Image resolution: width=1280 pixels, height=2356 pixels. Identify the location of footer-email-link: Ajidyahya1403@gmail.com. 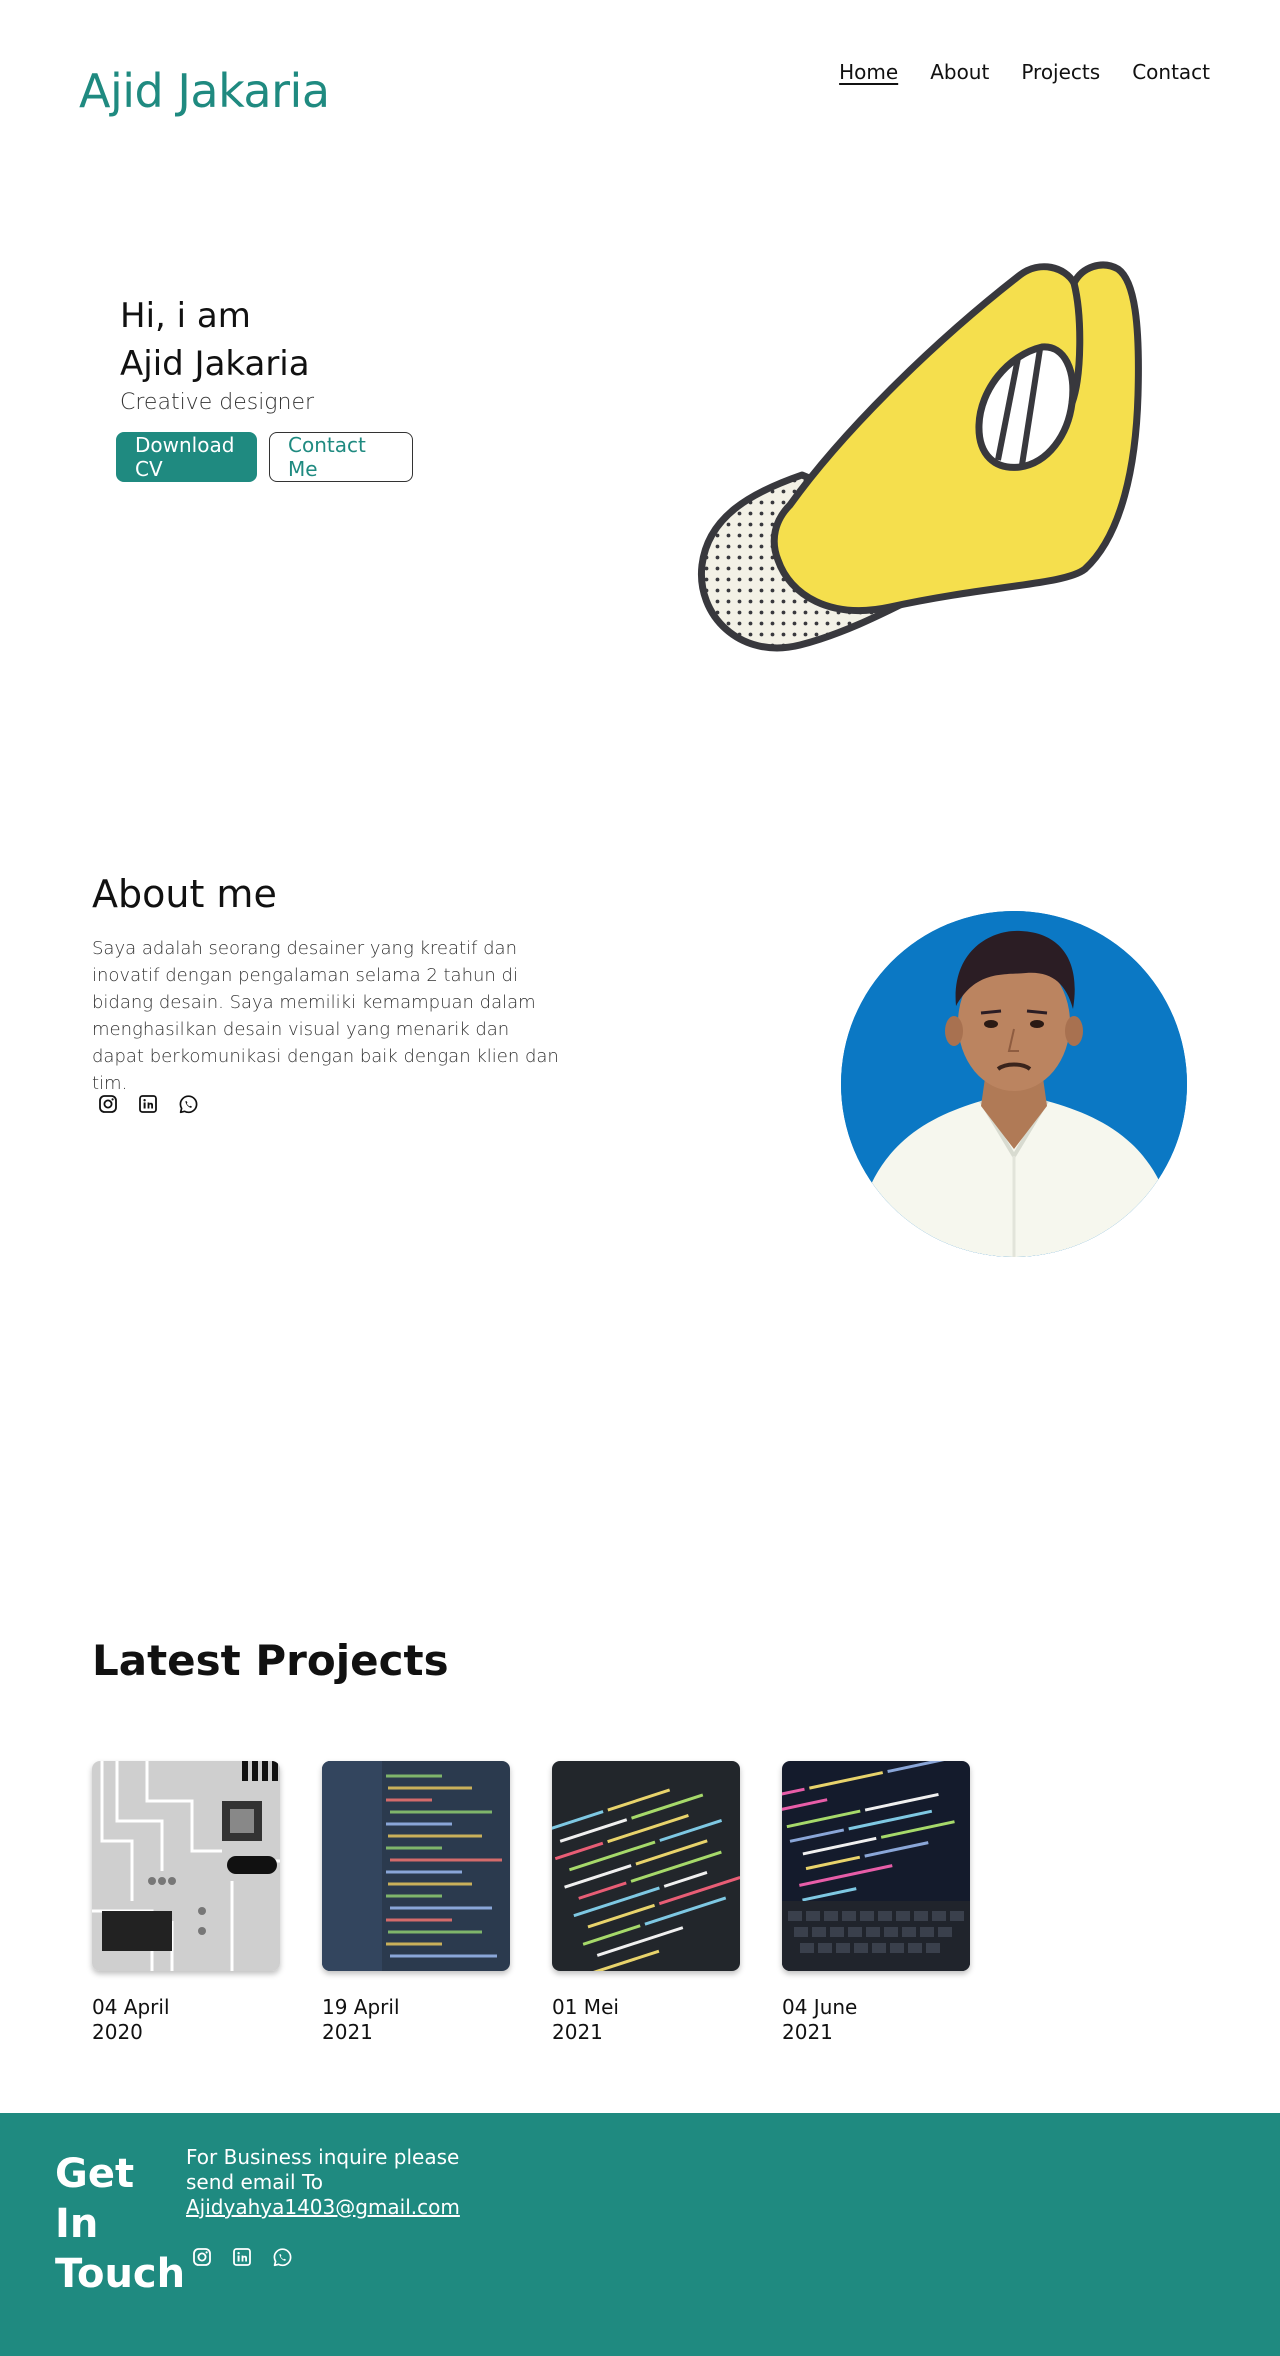
(323, 2207).